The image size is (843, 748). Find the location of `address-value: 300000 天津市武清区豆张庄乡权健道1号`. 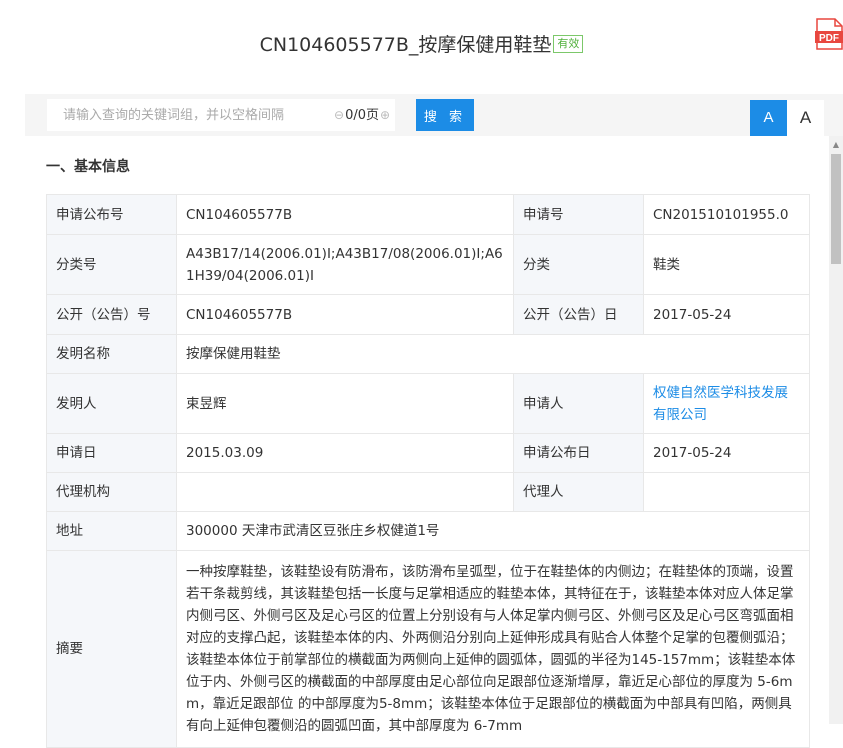

address-value: 300000 天津市武清区豆张庄乡权健道1号 is located at coordinates (493, 531).